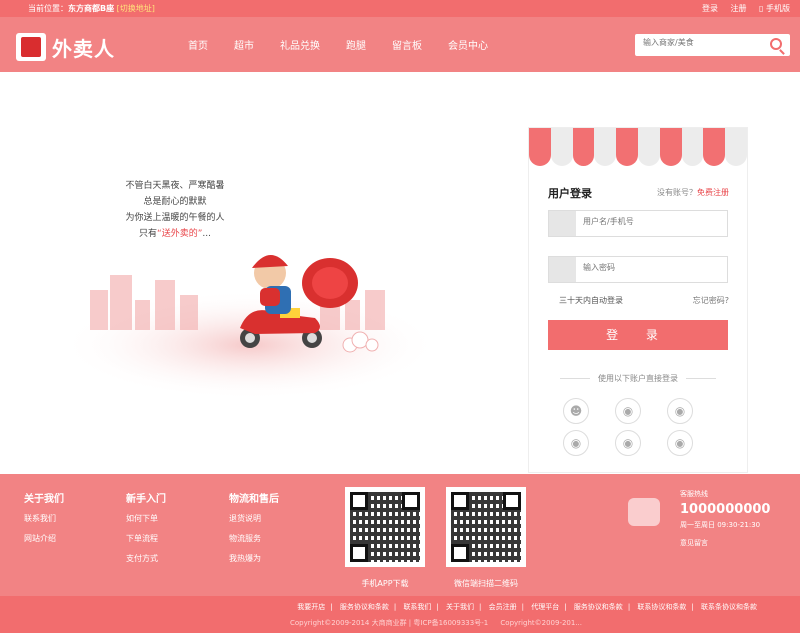  What do you see at coordinates (486, 527) in the screenshot?
I see `wechat-qr-code` at bounding box center [486, 527].